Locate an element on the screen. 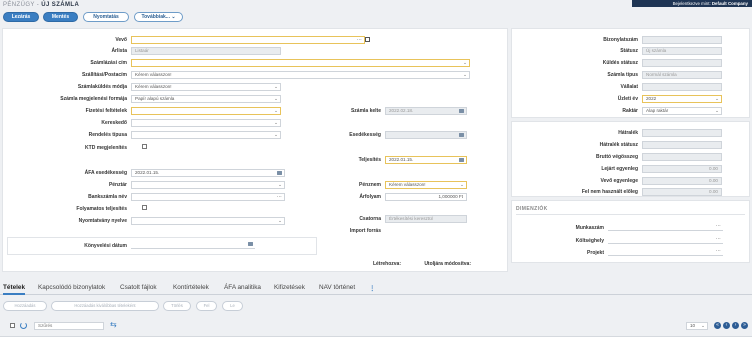 The width and height of the screenshot is (752, 342). dimensions-title: DIMENZIÓK is located at coordinates (532, 209).